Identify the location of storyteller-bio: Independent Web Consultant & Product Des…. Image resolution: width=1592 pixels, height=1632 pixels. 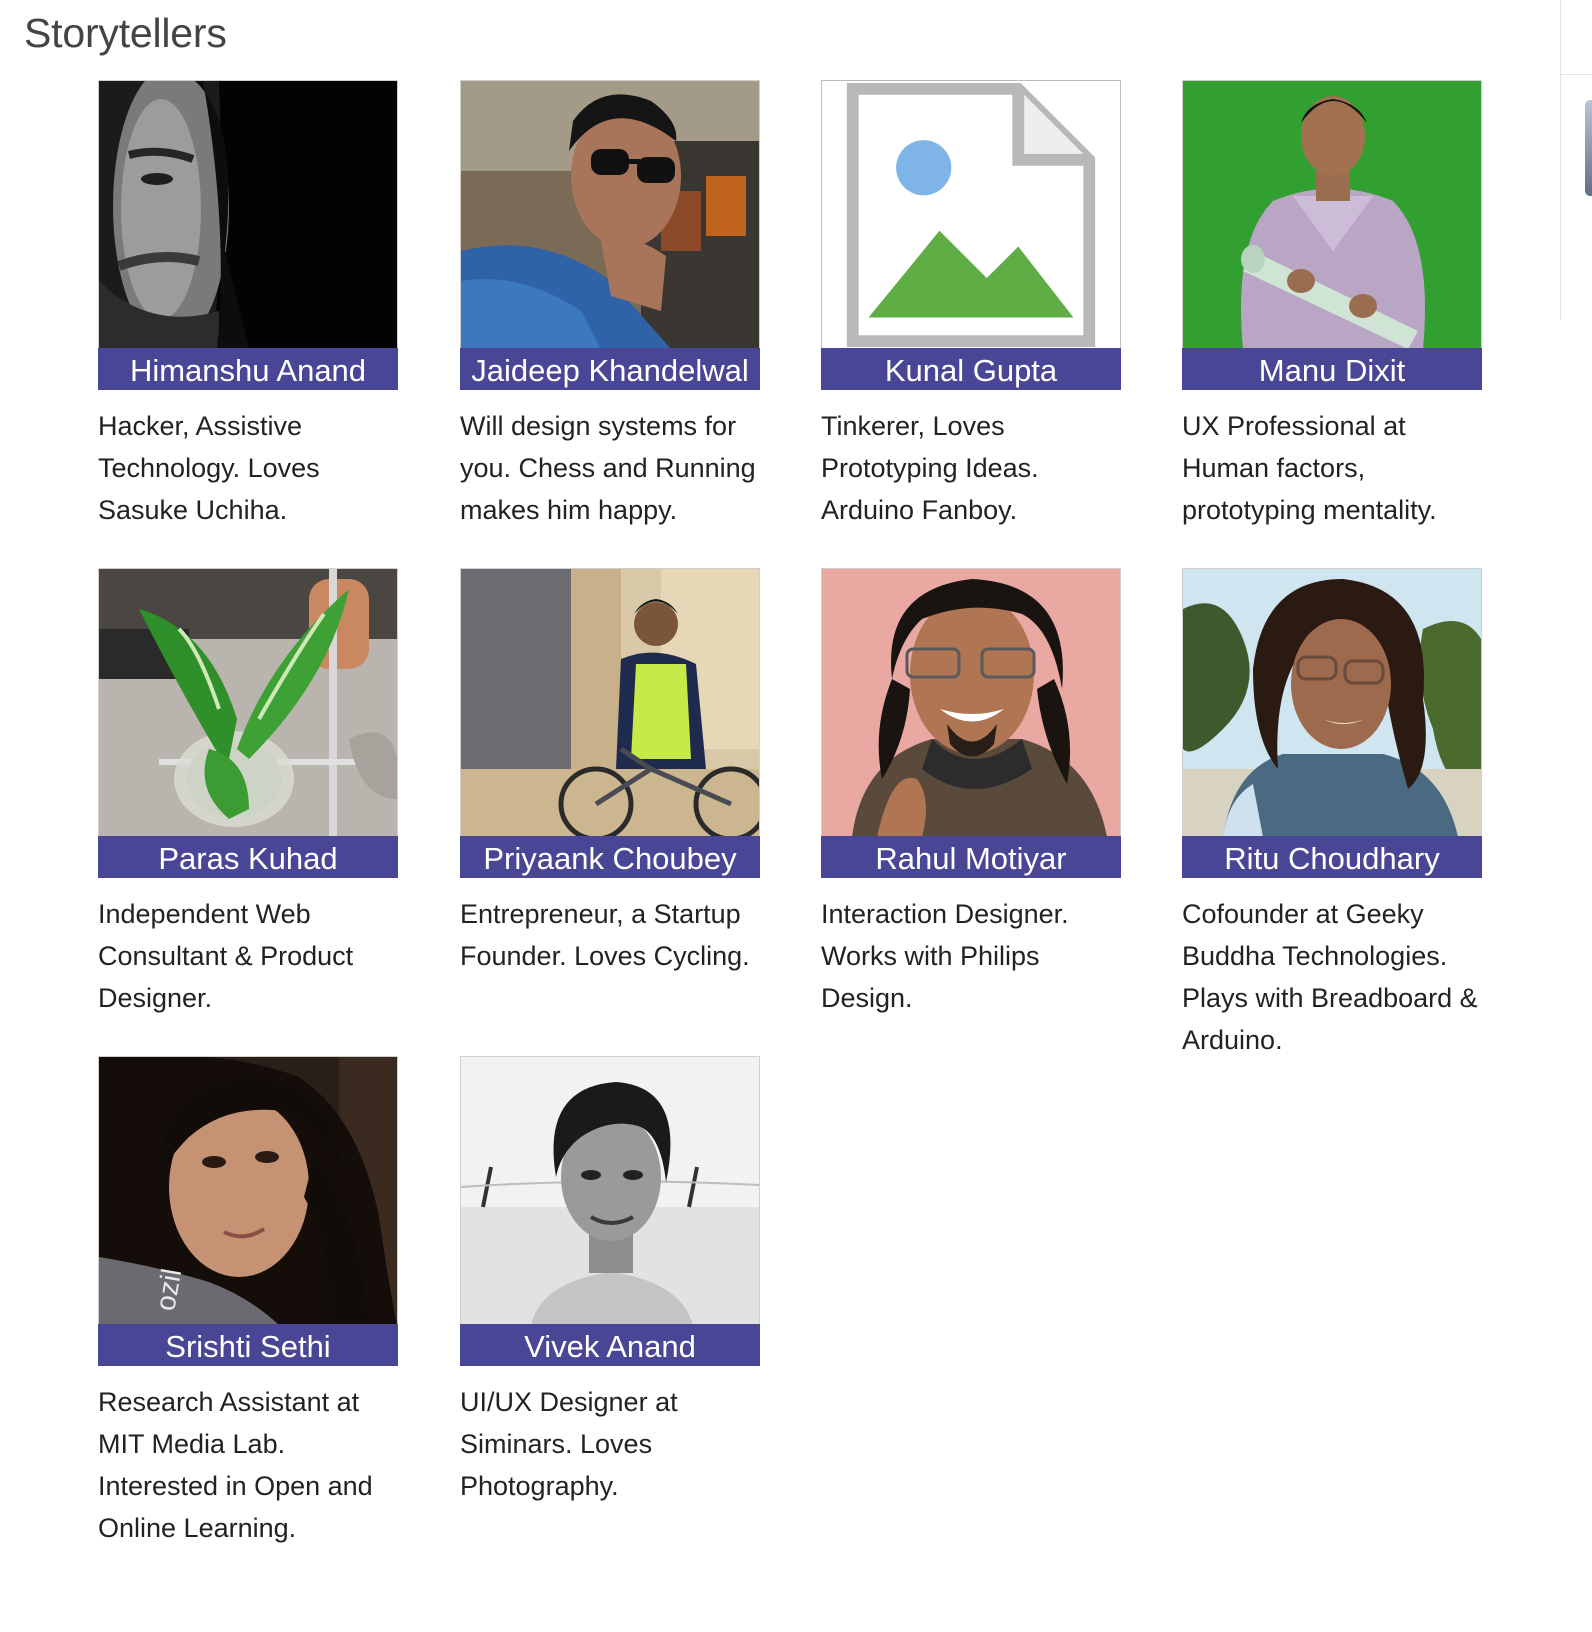
(226, 956).